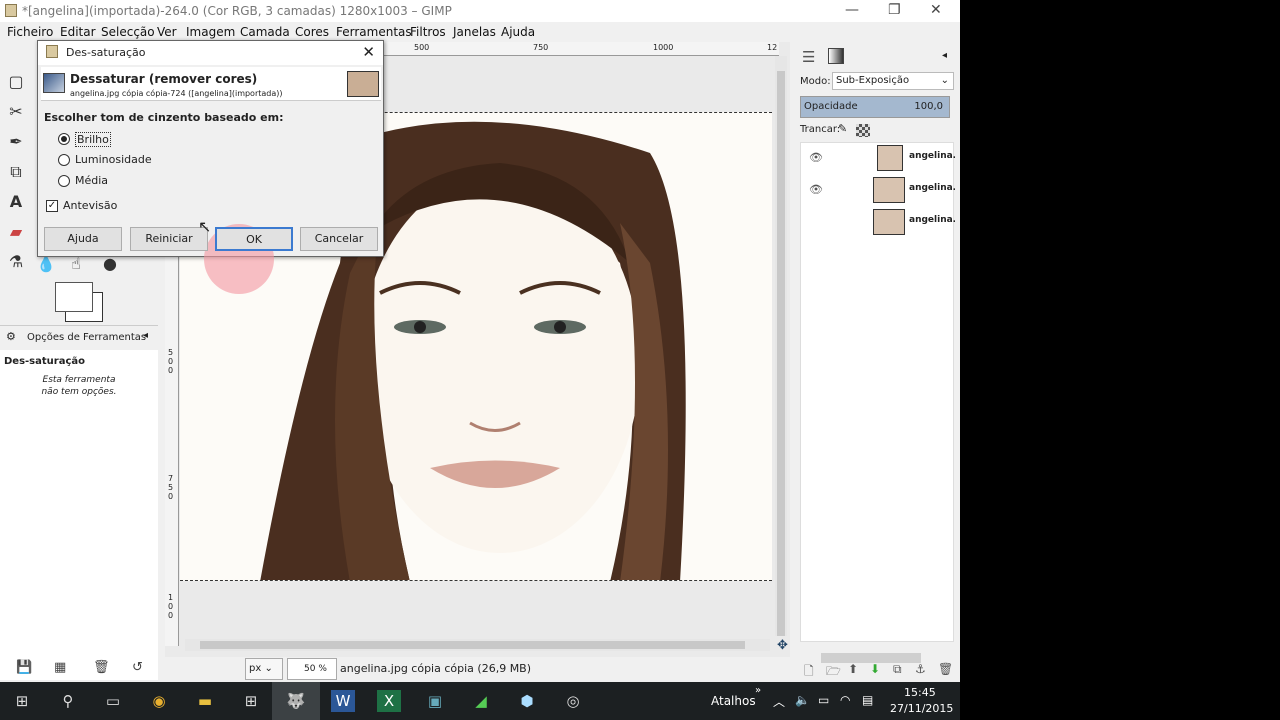 The width and height of the screenshot is (1280, 720). Describe the element at coordinates (145, 335) in the screenshot. I see `panel-menu-icon: ◂` at that location.